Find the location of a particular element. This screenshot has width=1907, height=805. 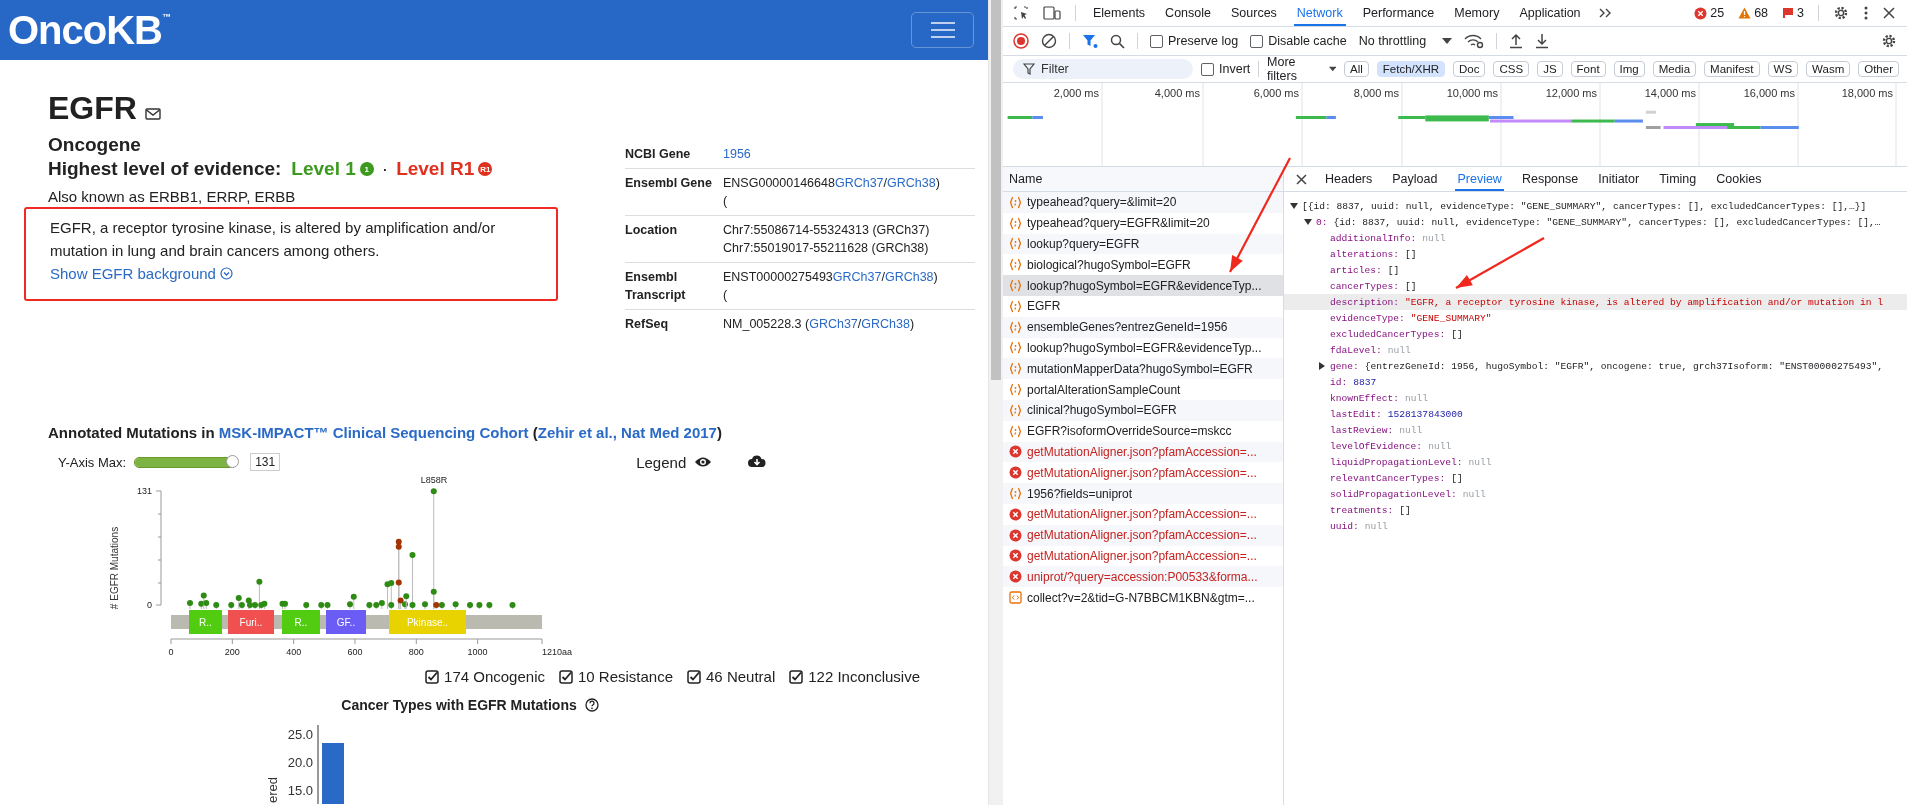

error-icon is located at coordinates (1701, 13).